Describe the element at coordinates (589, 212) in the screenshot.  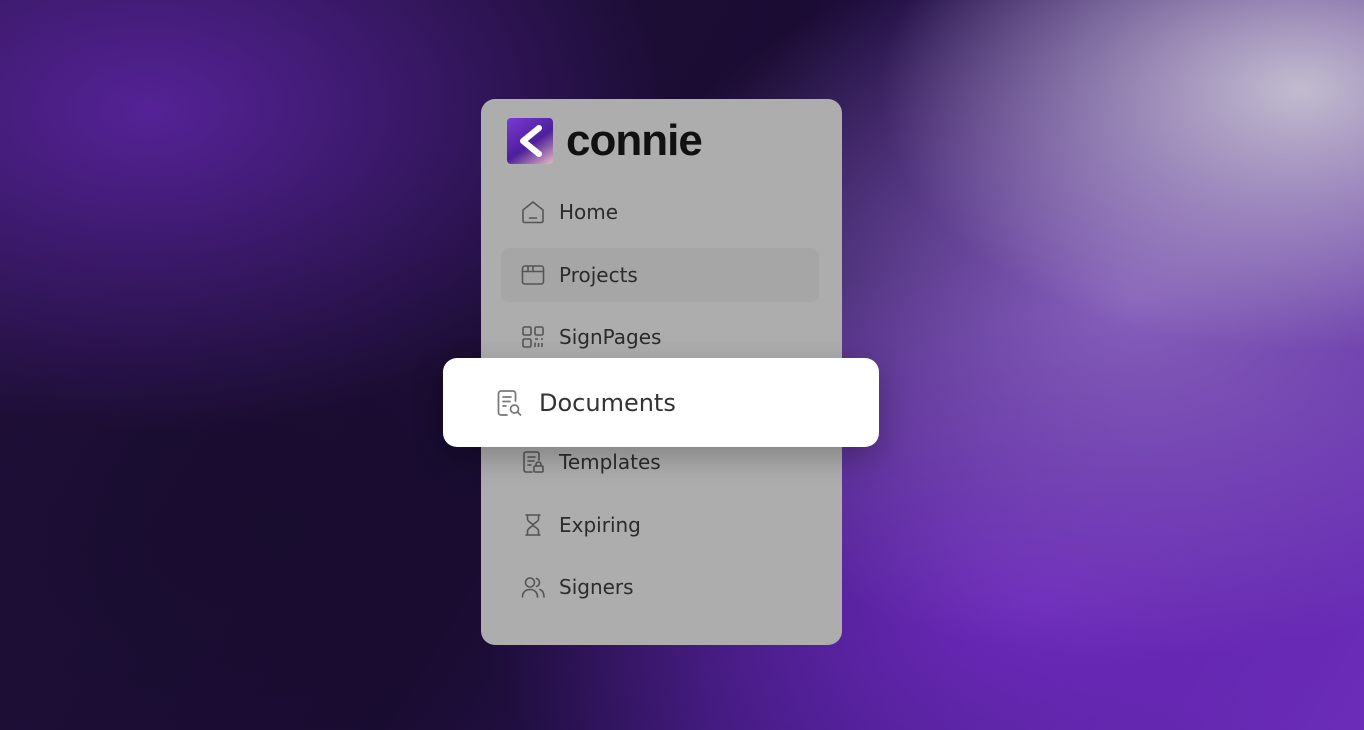
I see `sidebar-item-label: Home` at that location.